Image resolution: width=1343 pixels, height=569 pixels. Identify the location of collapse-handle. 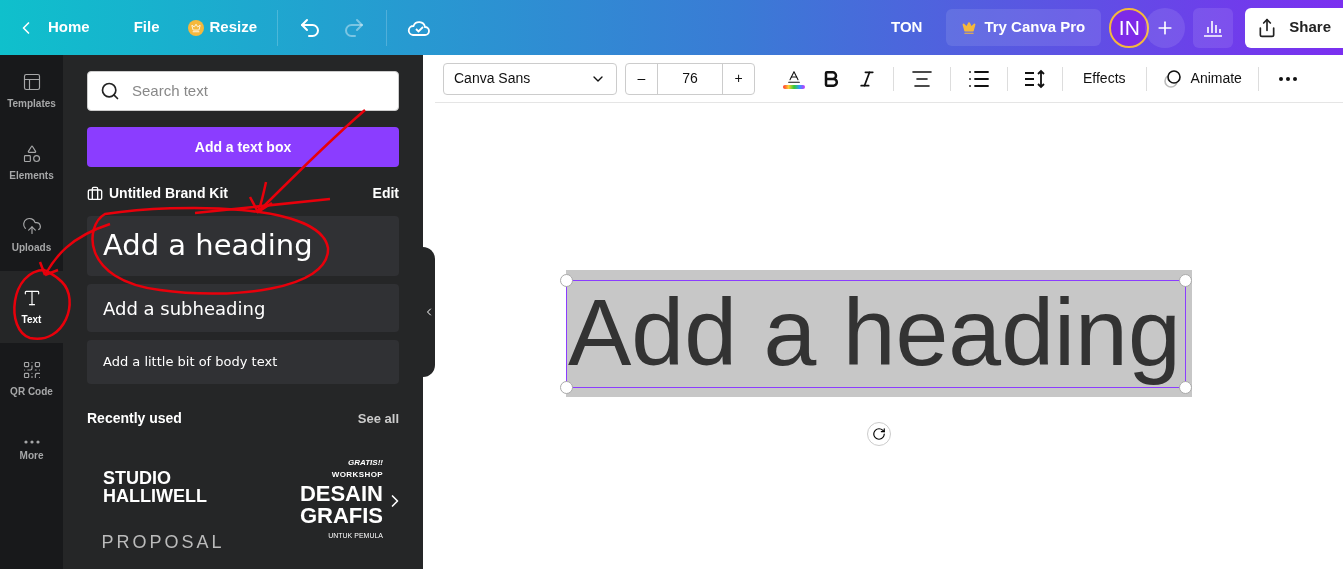
(429, 312).